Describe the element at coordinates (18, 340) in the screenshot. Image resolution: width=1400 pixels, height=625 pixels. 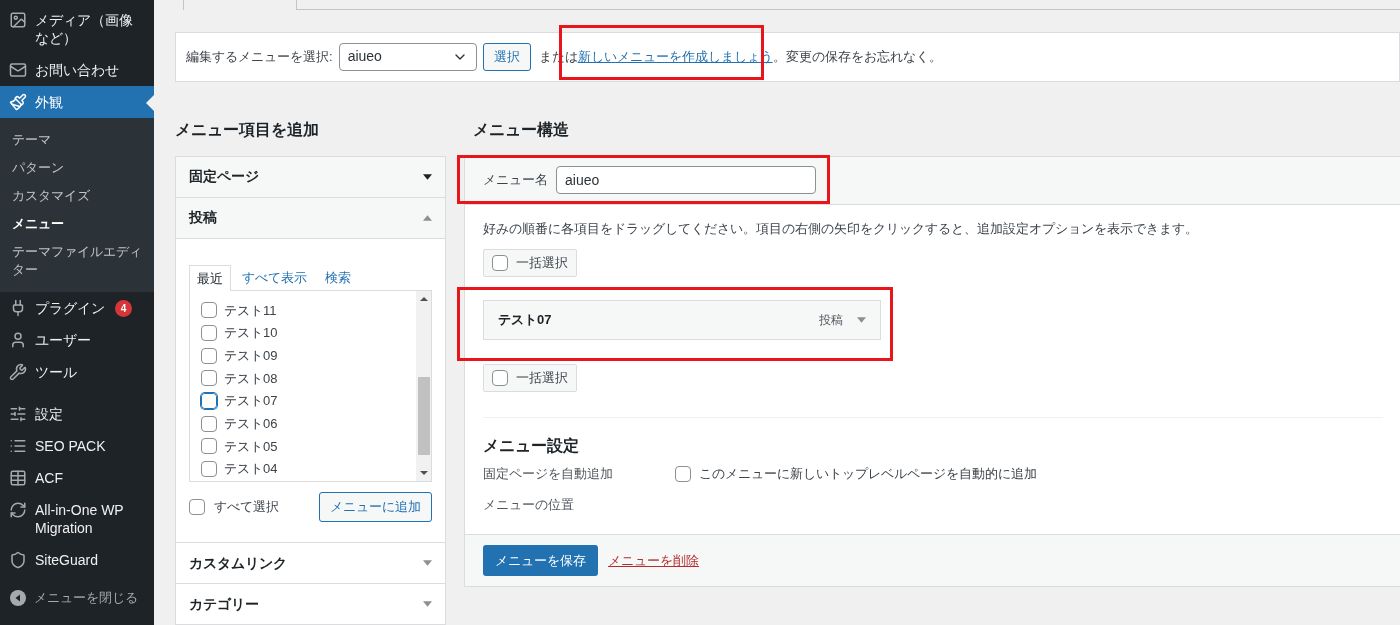
I see `user-icon` at that location.